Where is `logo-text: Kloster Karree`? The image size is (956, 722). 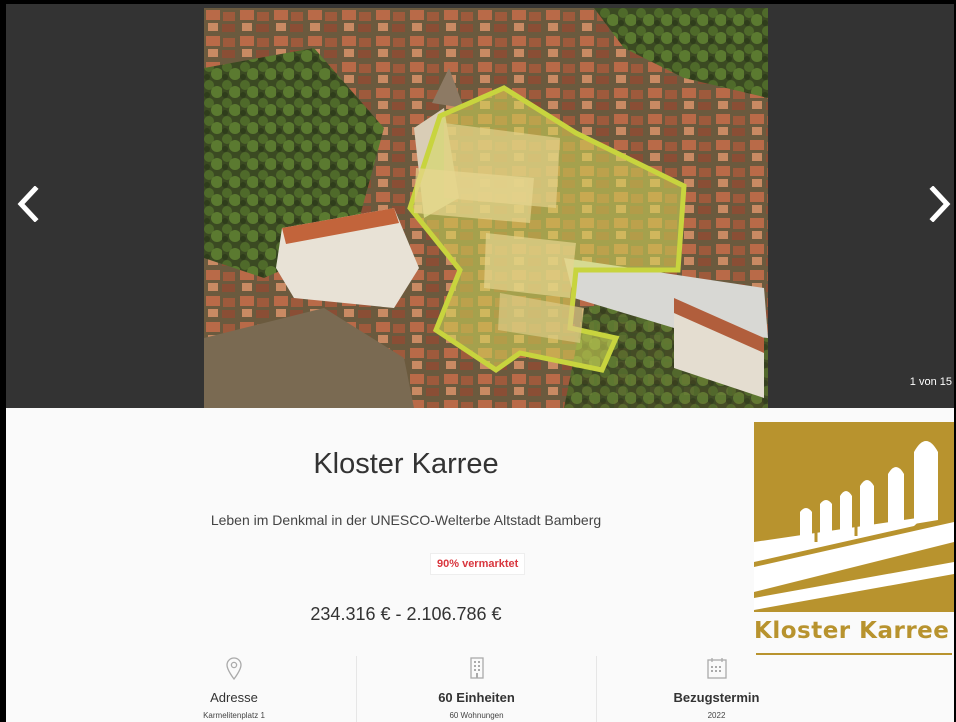
logo-text: Kloster Karree is located at coordinates (852, 631).